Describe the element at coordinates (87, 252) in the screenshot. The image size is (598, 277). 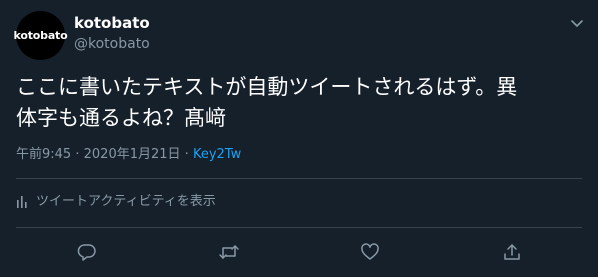
I see `reply-icon` at that location.